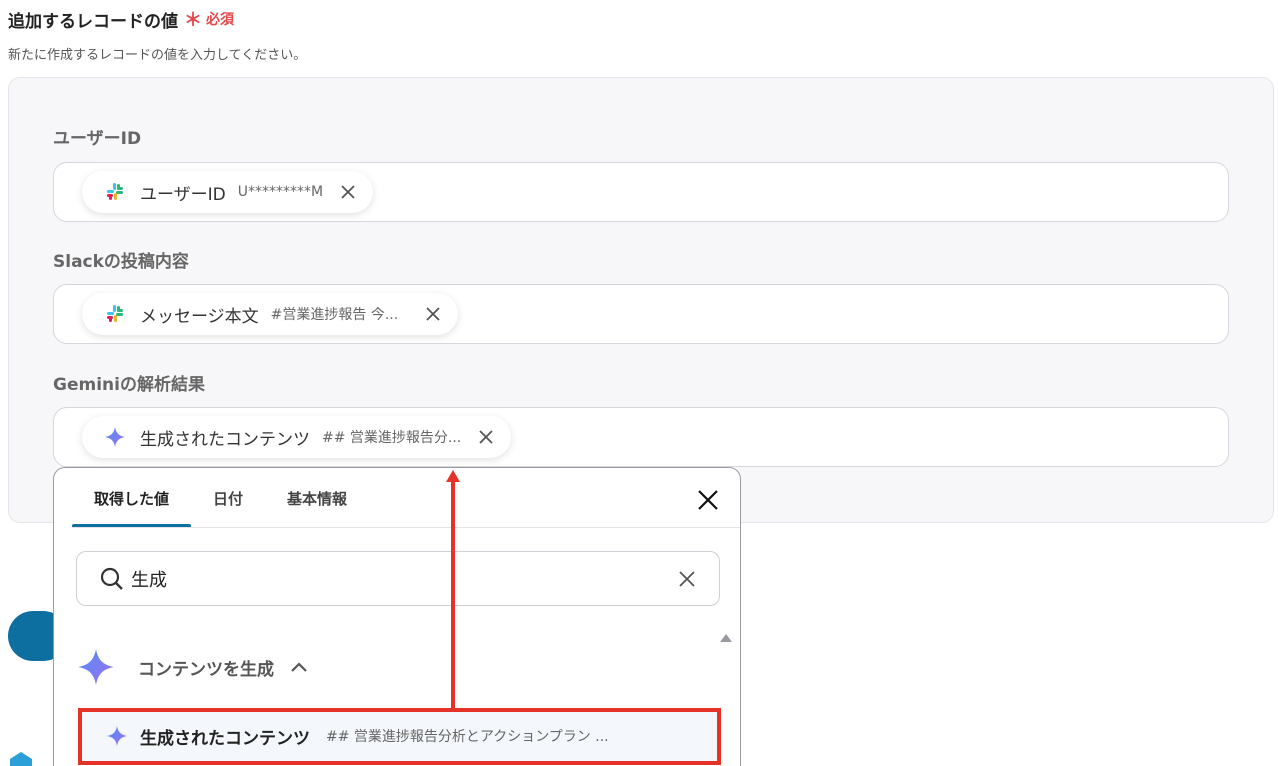 This screenshot has width=1278, height=766. I want to click on close-icon, so click(708, 500).